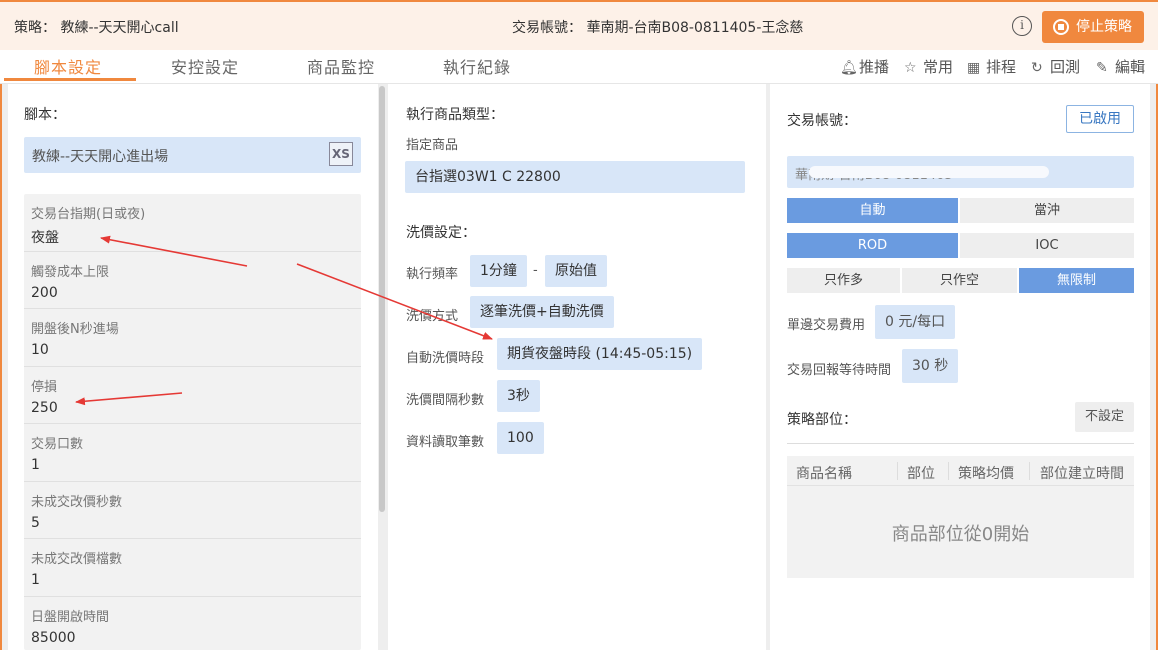  What do you see at coordinates (930, 366) in the screenshot?
I see `report-wait-input: 30 秒` at bounding box center [930, 366].